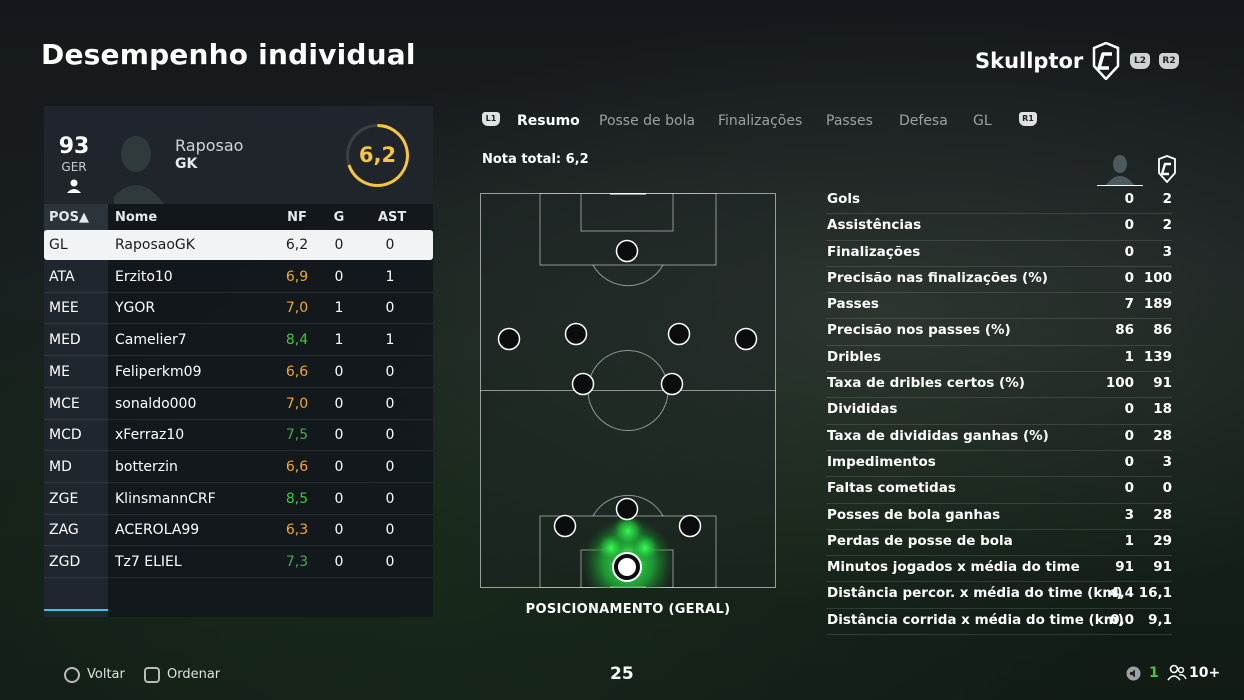 The image size is (1244, 700). What do you see at coordinates (760, 121) in the screenshot?
I see `tab-finalizacoes: Finalizações` at bounding box center [760, 121].